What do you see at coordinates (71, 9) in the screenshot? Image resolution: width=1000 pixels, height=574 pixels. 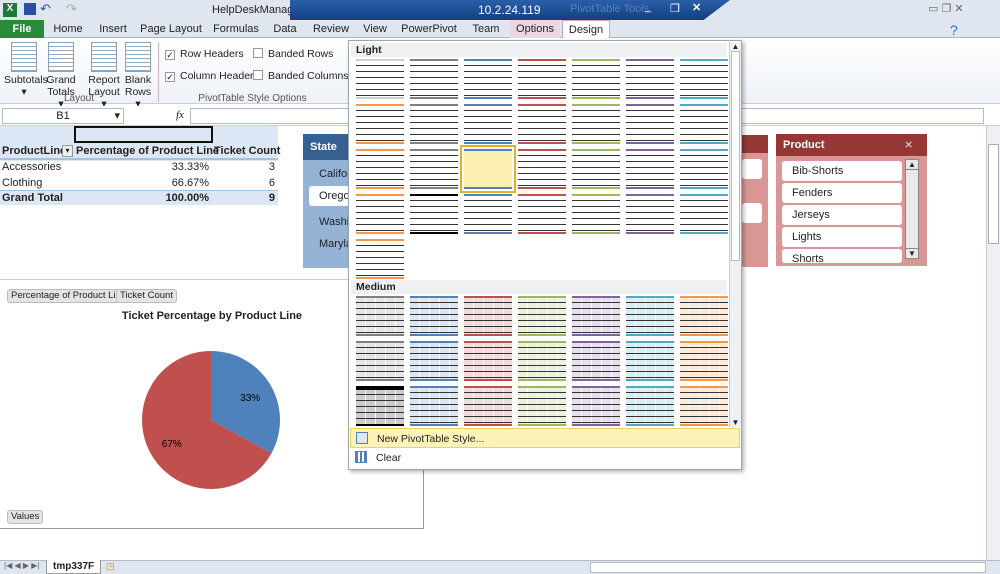 I see `redo-icon: ↷` at bounding box center [71, 9].